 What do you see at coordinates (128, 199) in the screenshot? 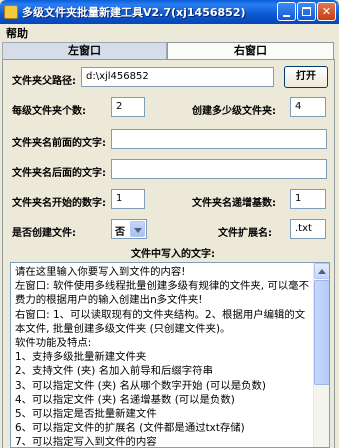
I see `start-number-input: 1` at bounding box center [128, 199].